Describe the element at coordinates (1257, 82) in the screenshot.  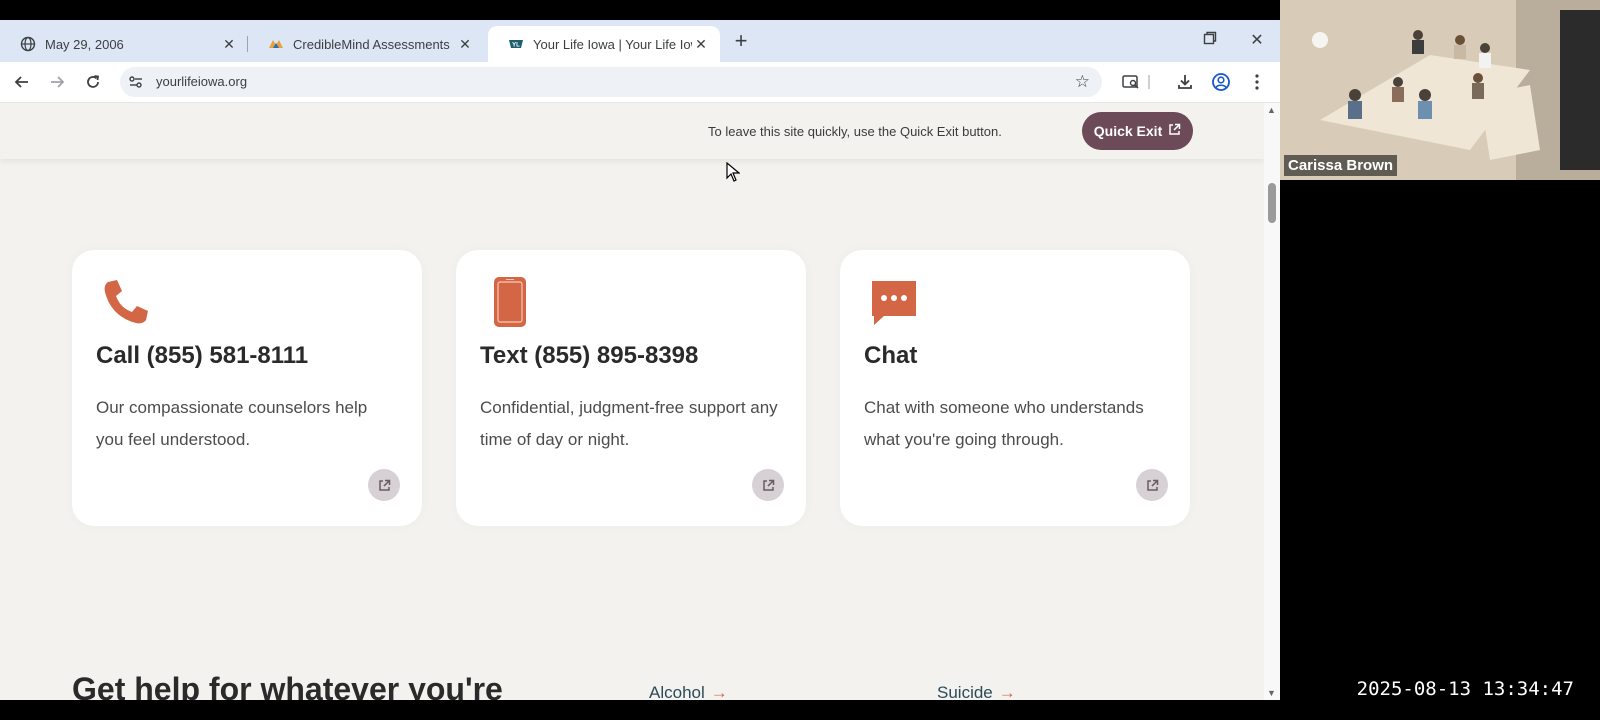
I see `browser-menu-icon` at that location.